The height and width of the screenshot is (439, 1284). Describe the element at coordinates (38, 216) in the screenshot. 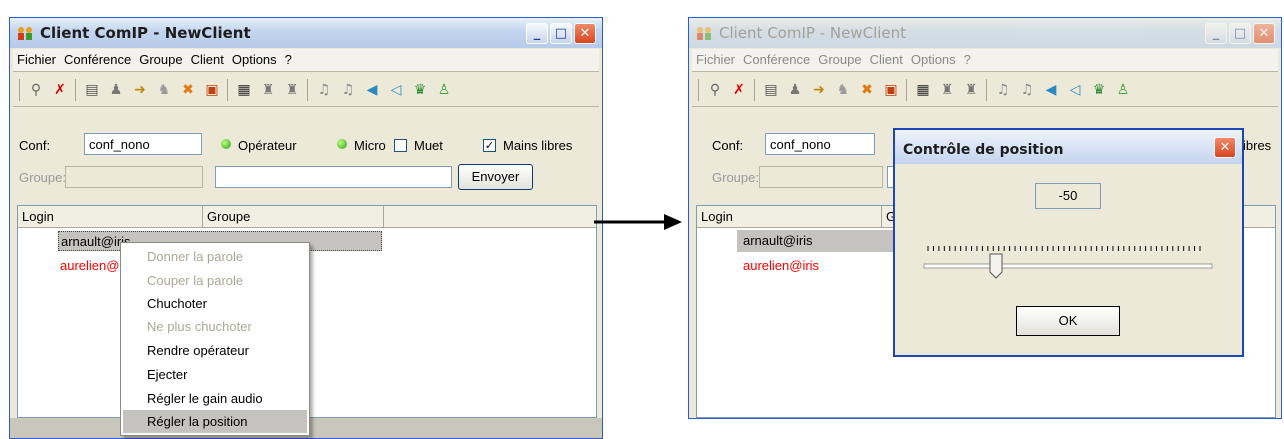

I see `column-login-label: Login` at that location.